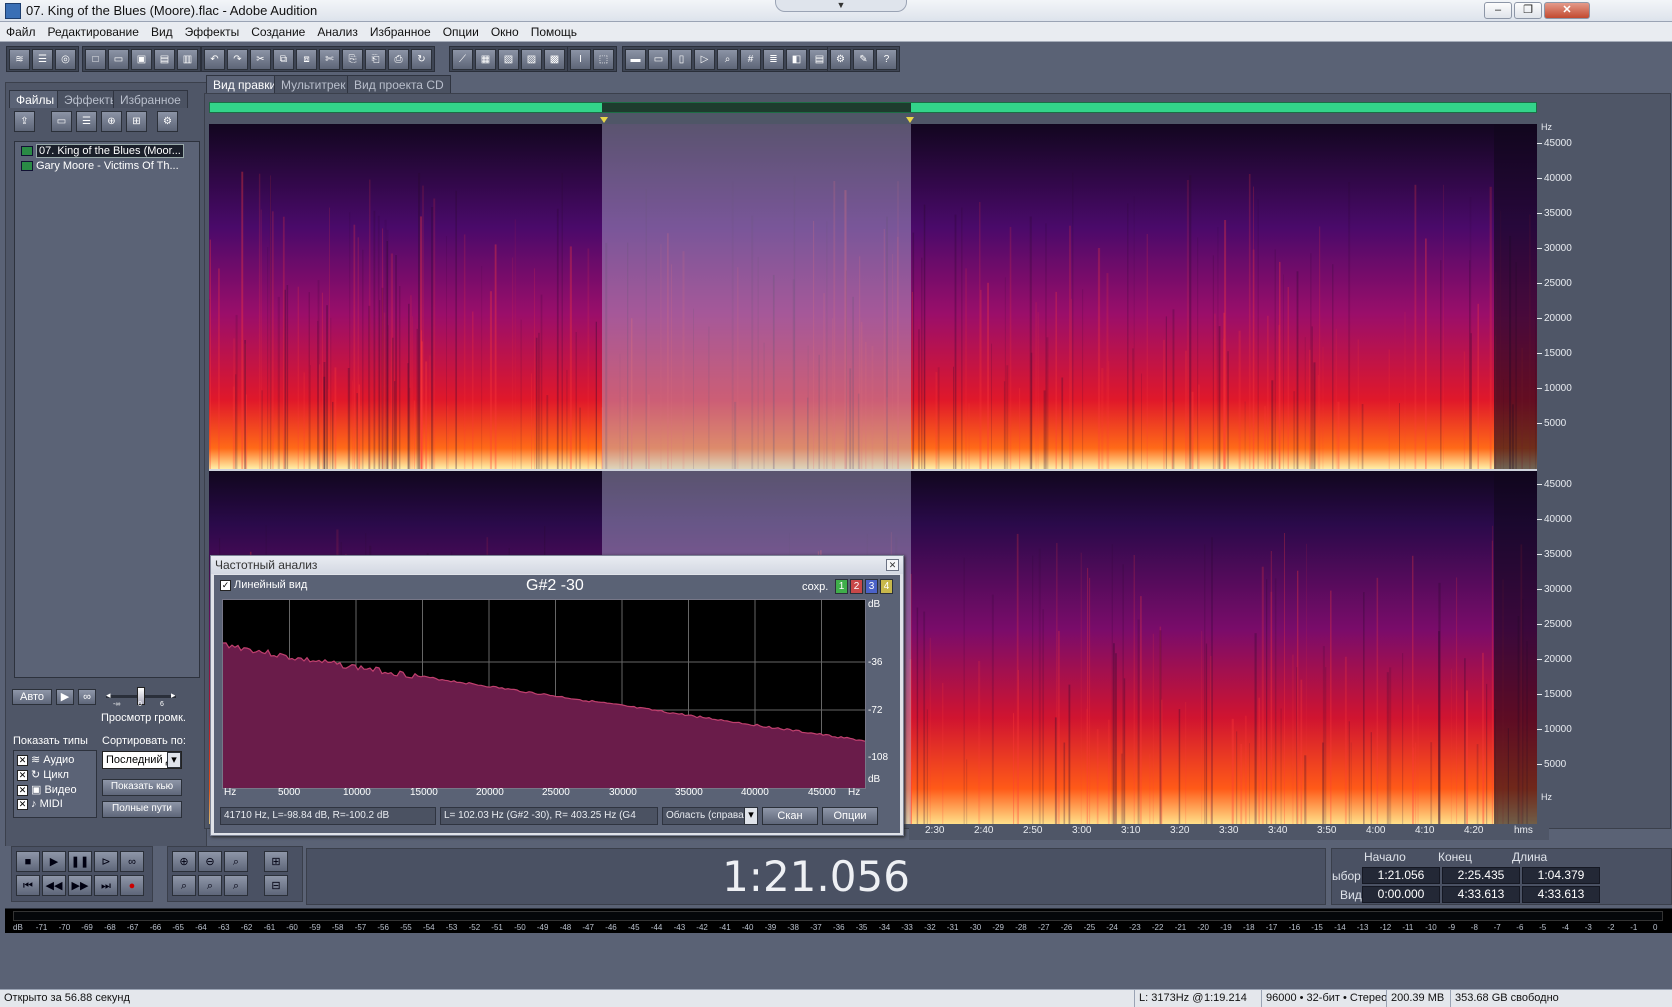 This screenshot has width=1672, height=1007. Describe the element at coordinates (580, 59) in the screenshot. I see `time-selection-icon: I` at that location.